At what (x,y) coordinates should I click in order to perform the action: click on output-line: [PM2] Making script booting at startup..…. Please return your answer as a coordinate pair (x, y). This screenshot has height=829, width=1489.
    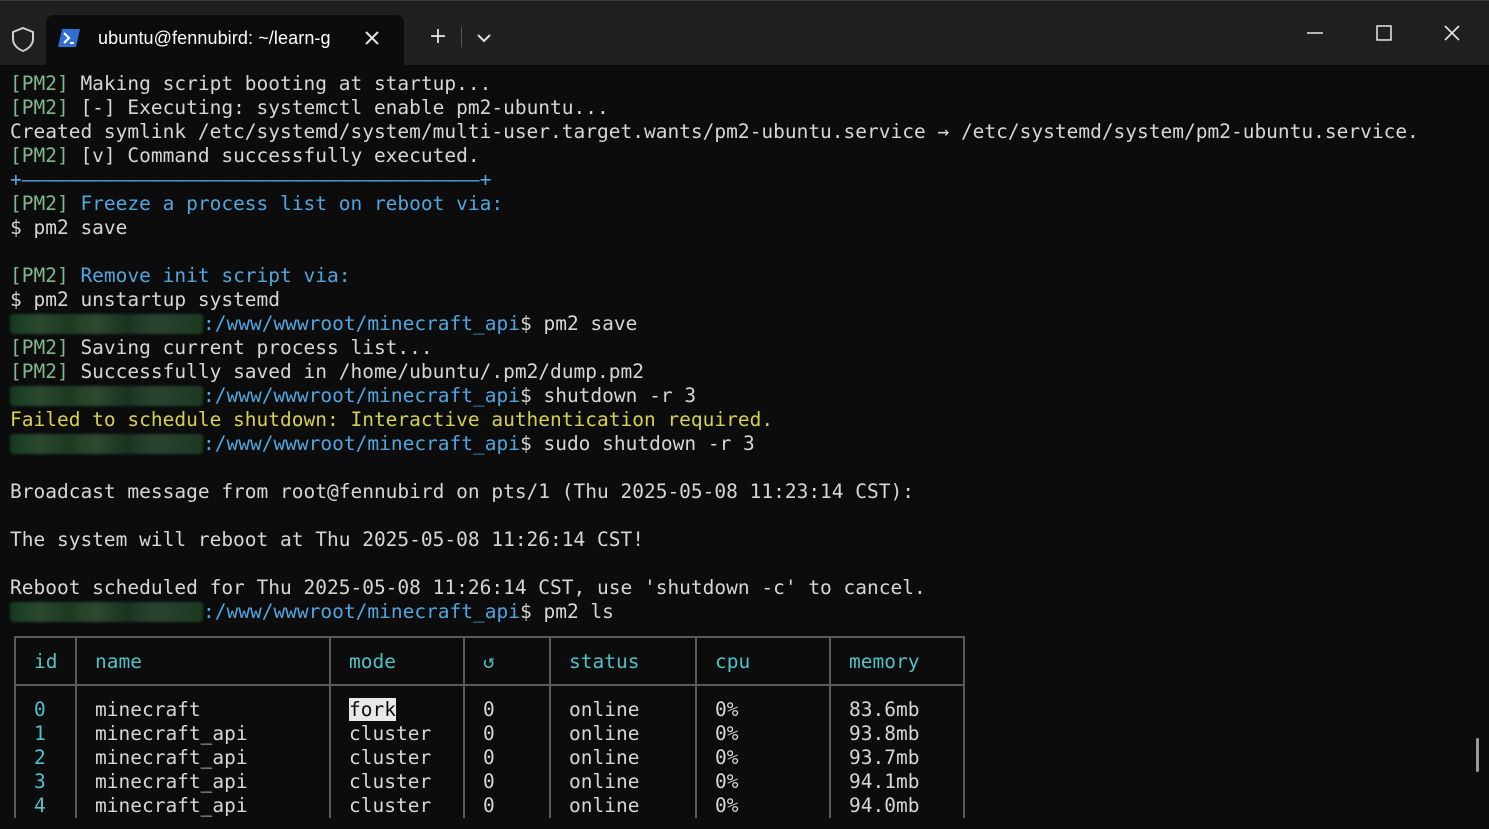
    Looking at the image, I should click on (740, 84).